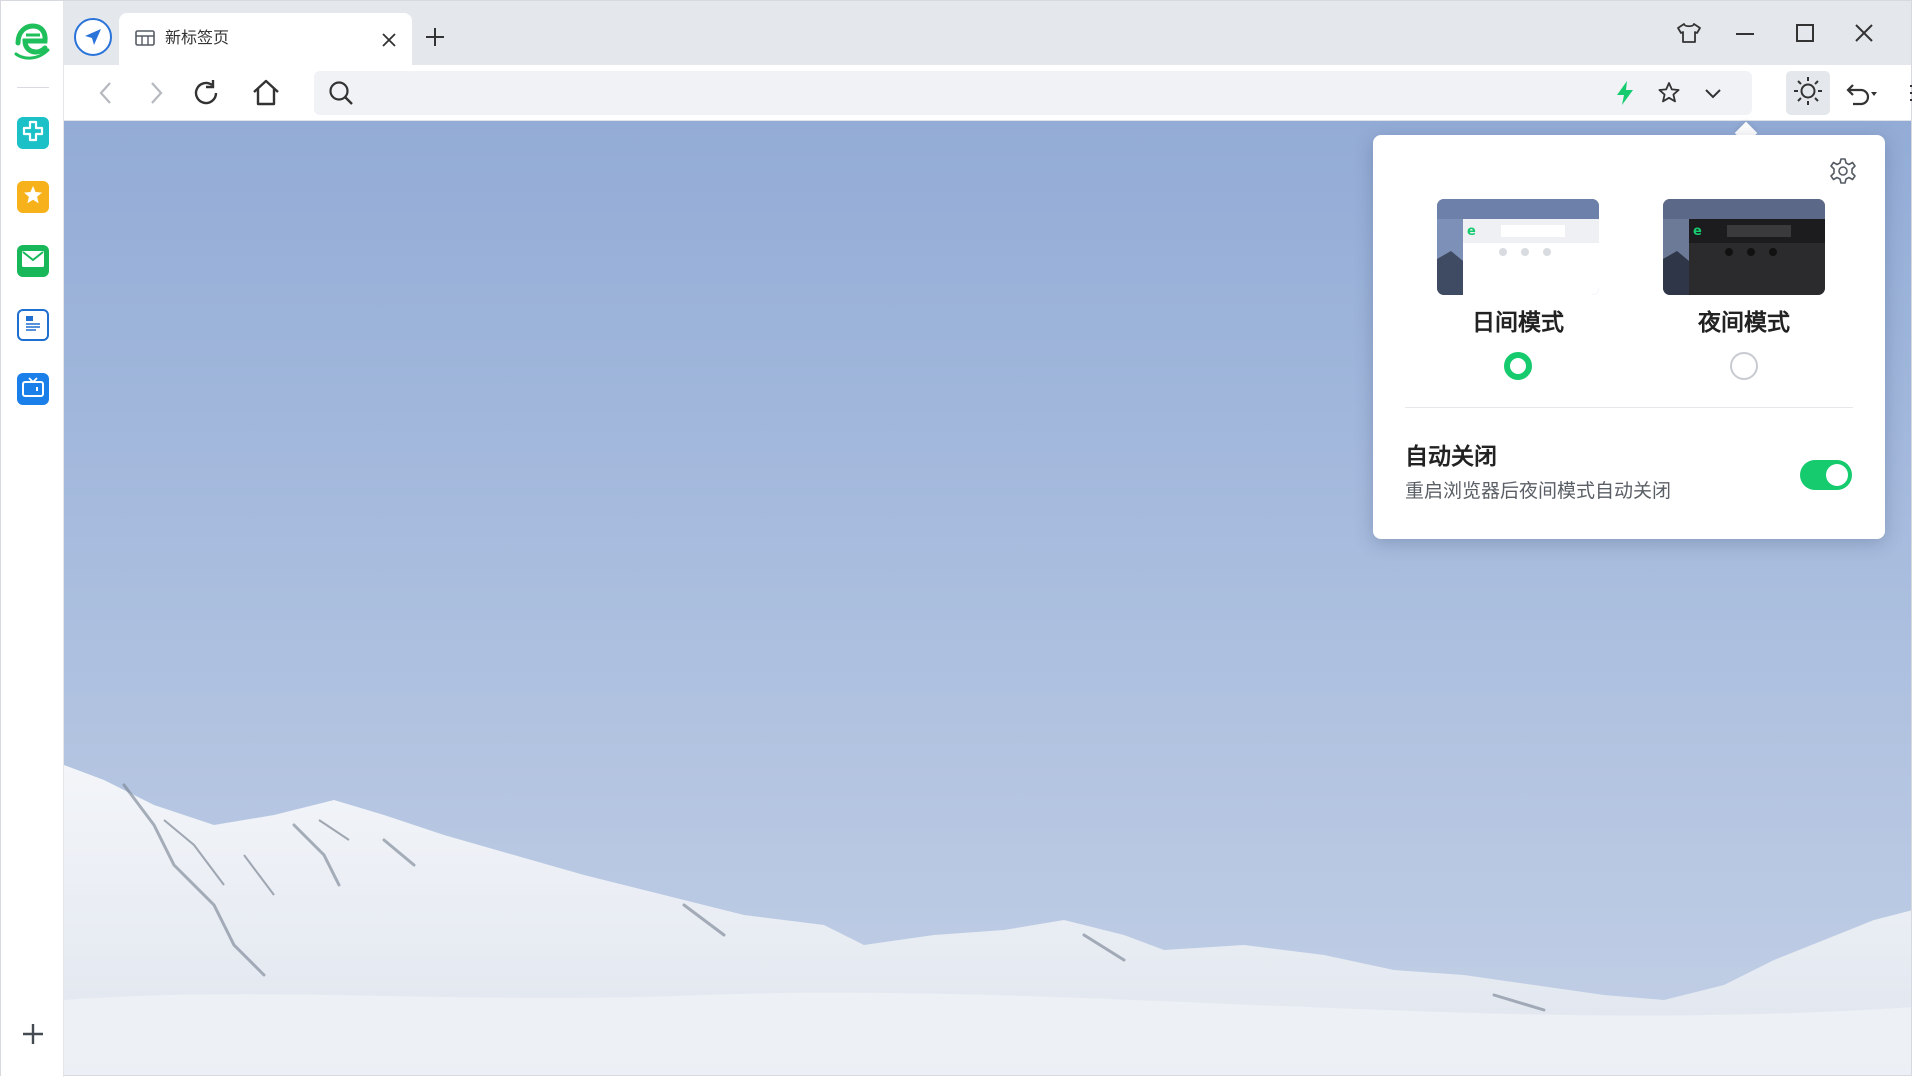  What do you see at coordinates (156, 93) in the screenshot?
I see `forward-arrow-icon` at bounding box center [156, 93].